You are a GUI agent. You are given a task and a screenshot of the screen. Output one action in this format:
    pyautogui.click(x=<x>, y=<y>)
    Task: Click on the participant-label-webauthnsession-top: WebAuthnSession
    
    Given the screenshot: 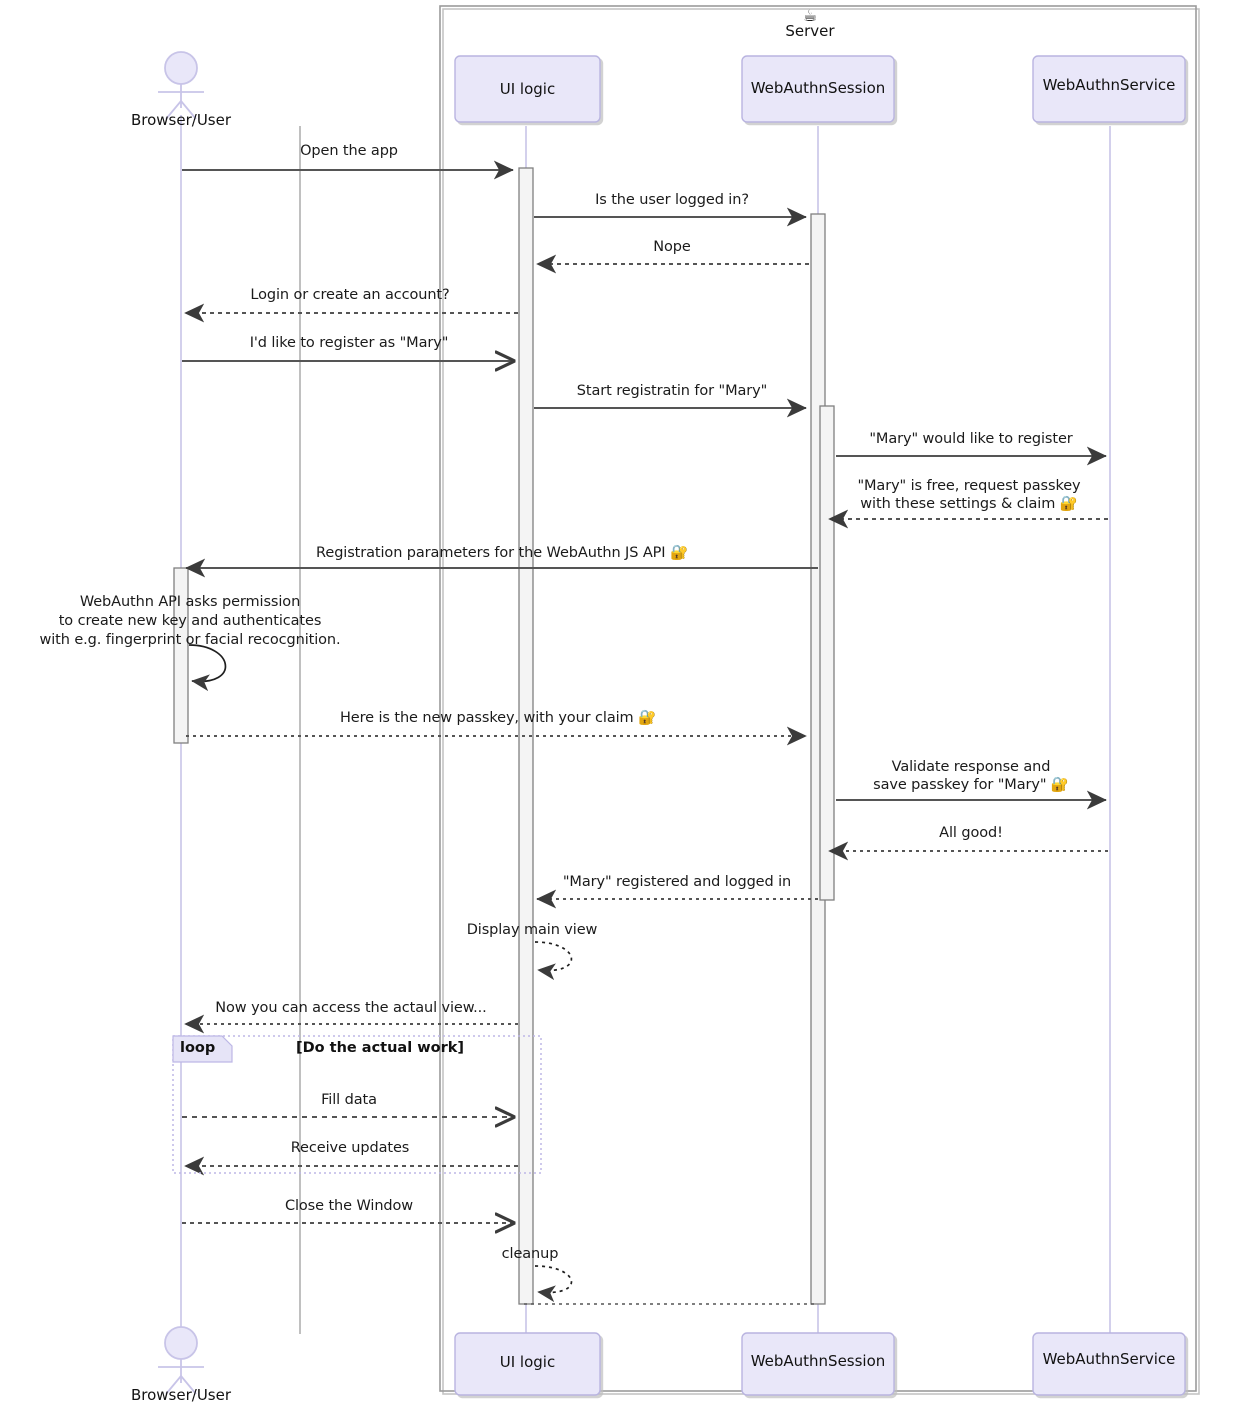 What is the action you would take?
    pyautogui.click(x=818, y=88)
    